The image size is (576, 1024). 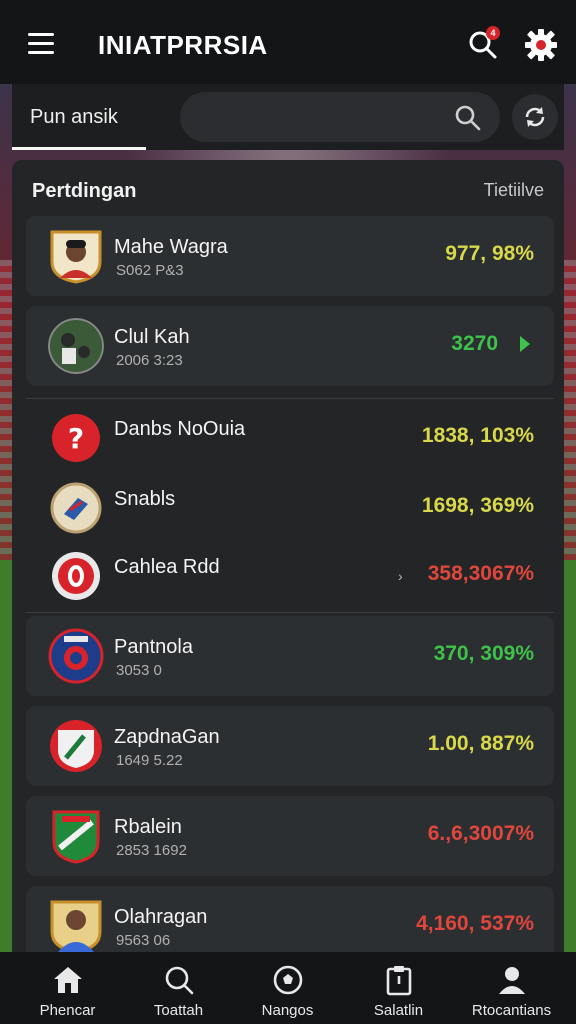 I want to click on row-subtext: 3053 0, so click(x=139, y=670).